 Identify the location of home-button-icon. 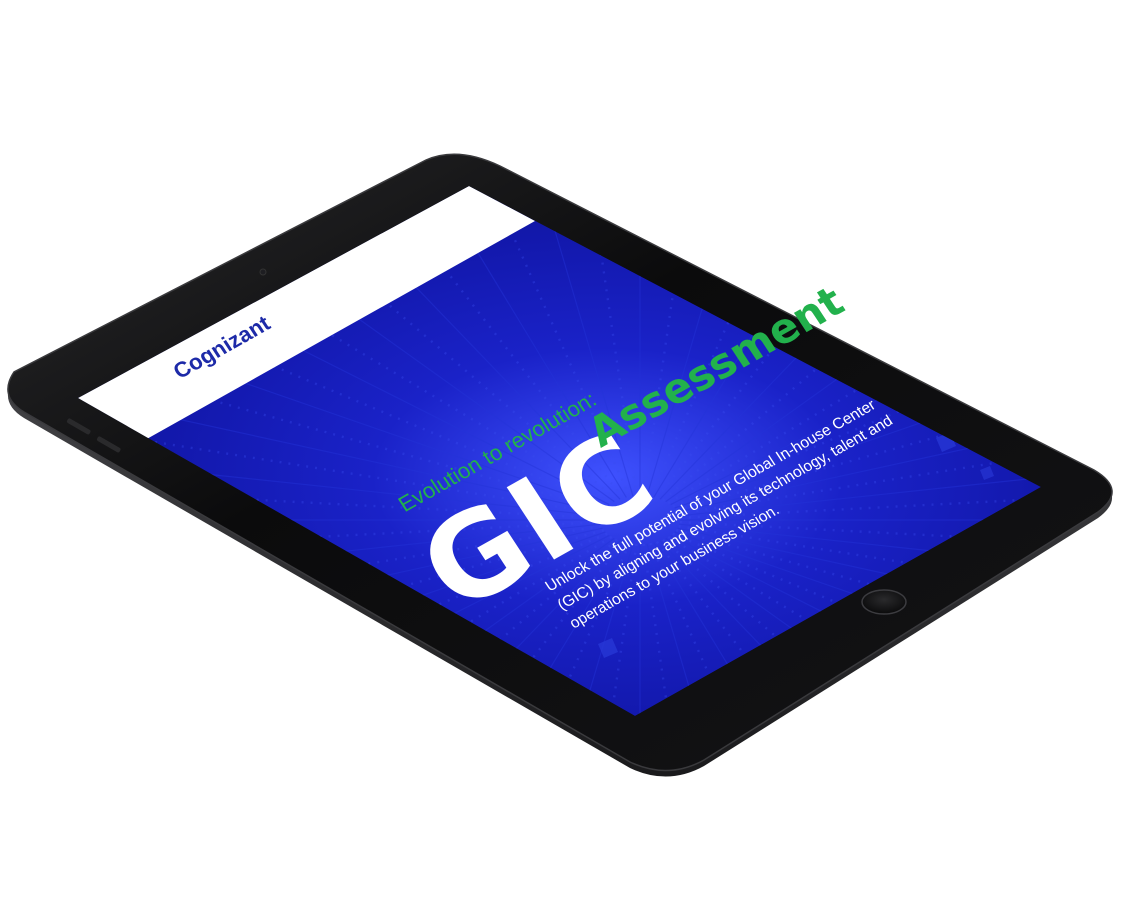
(884, 602).